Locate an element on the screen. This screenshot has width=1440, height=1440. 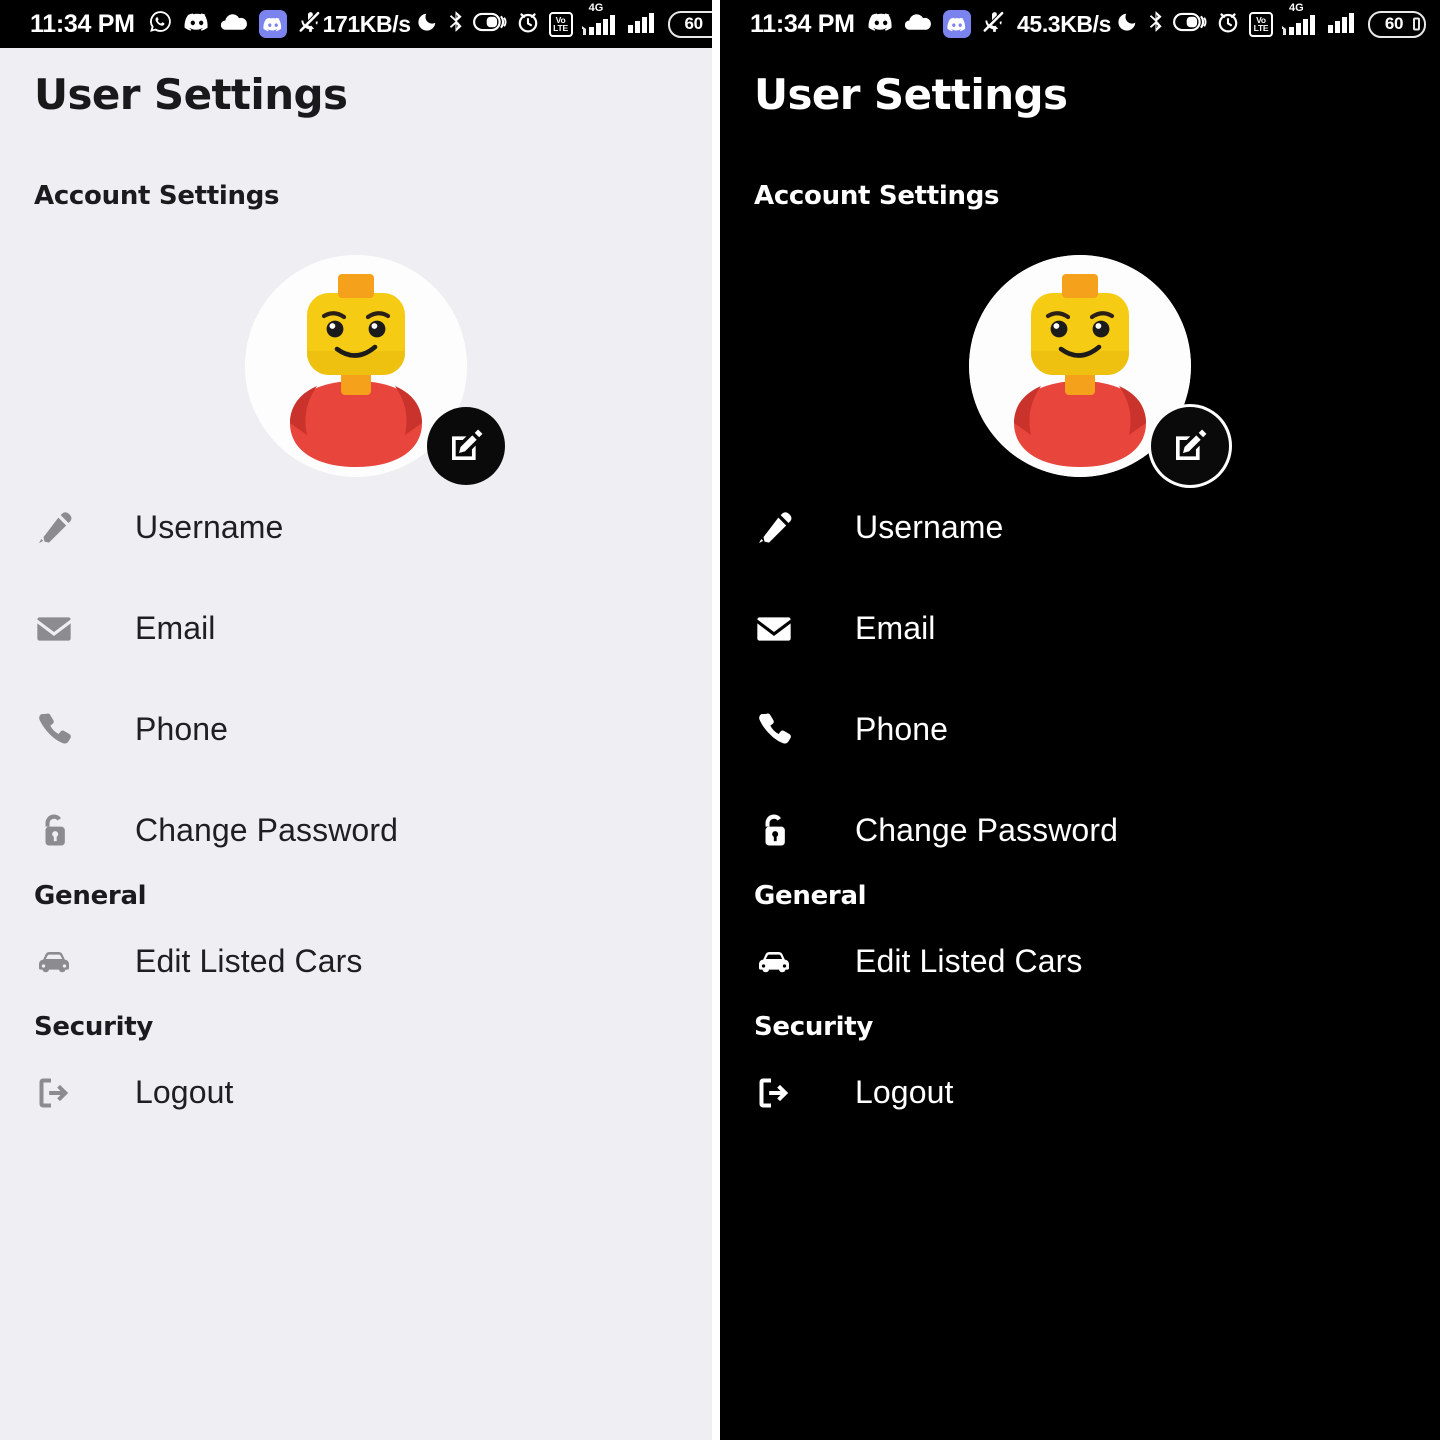
status-bar: 11:34 PM 45.3KB/s Vo LTE 4G 60 is located at coordinates (1080, 24).